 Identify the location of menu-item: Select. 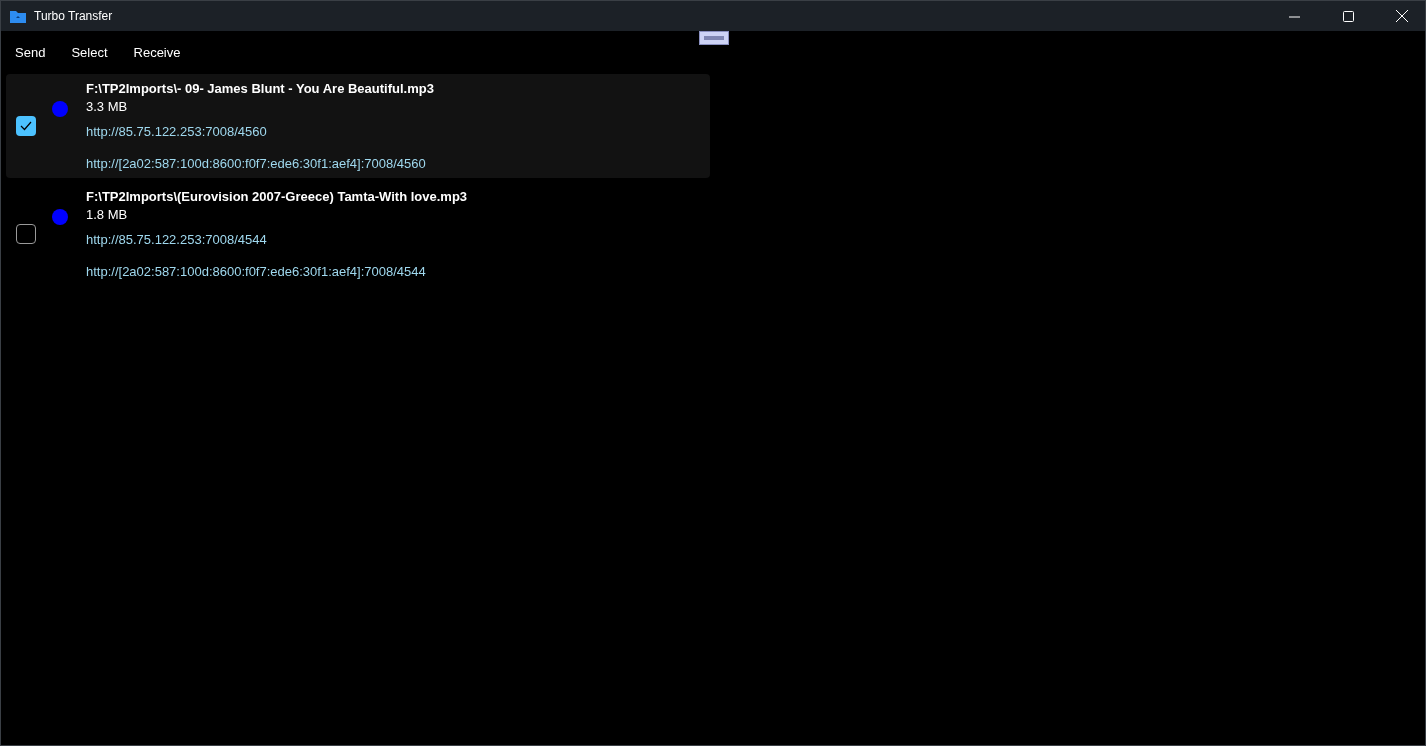
(89, 52).